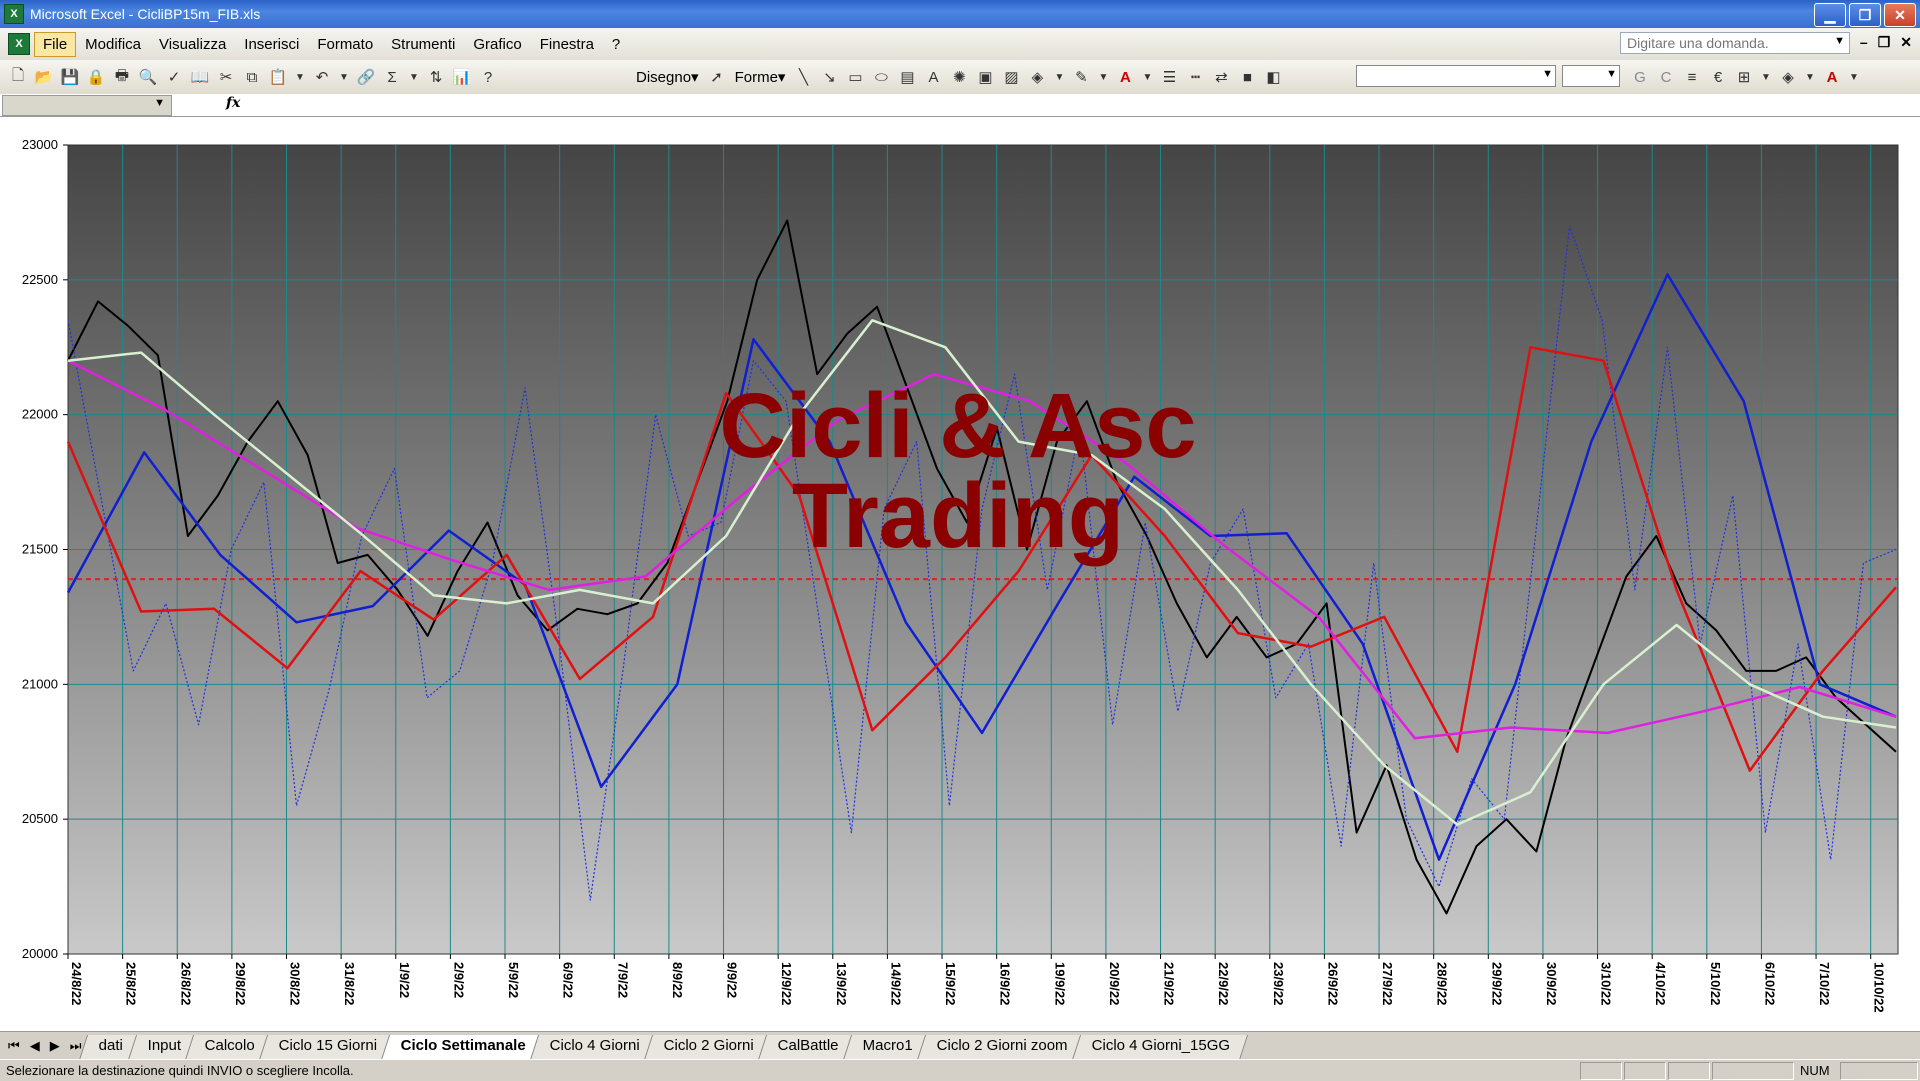  Describe the element at coordinates (174, 77) in the screenshot. I see `spelling-icon: ✓` at that location.